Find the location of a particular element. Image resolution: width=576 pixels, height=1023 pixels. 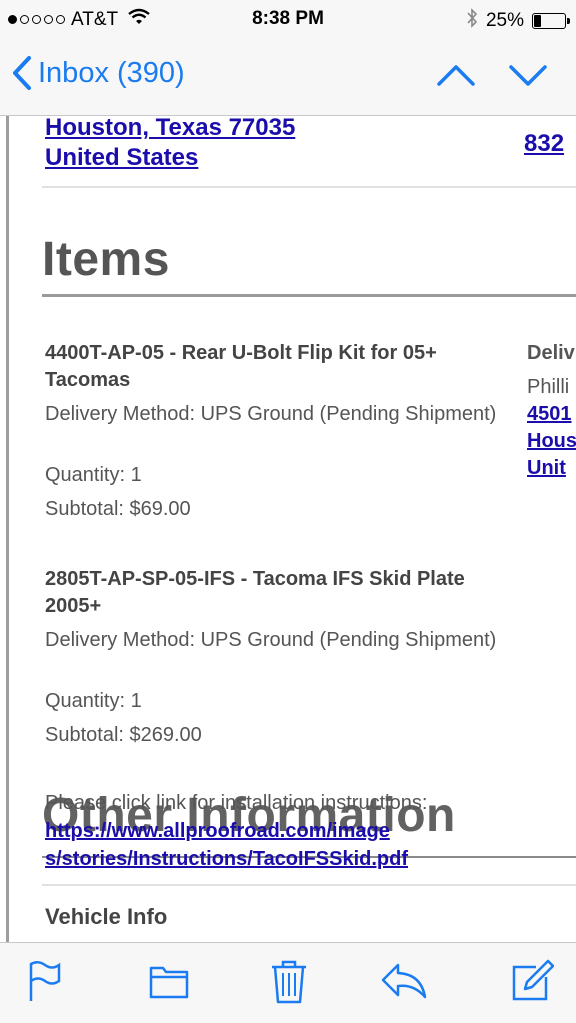

battery-percent: 25% is located at coordinates (504, 20).